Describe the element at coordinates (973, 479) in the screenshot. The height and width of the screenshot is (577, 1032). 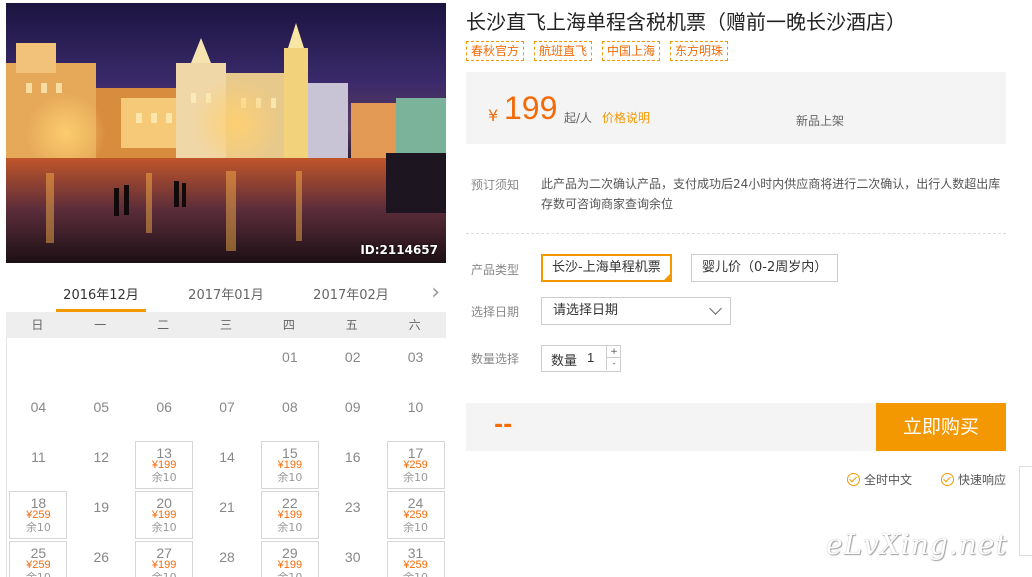
I see `assurance-item: 快速响应` at that location.